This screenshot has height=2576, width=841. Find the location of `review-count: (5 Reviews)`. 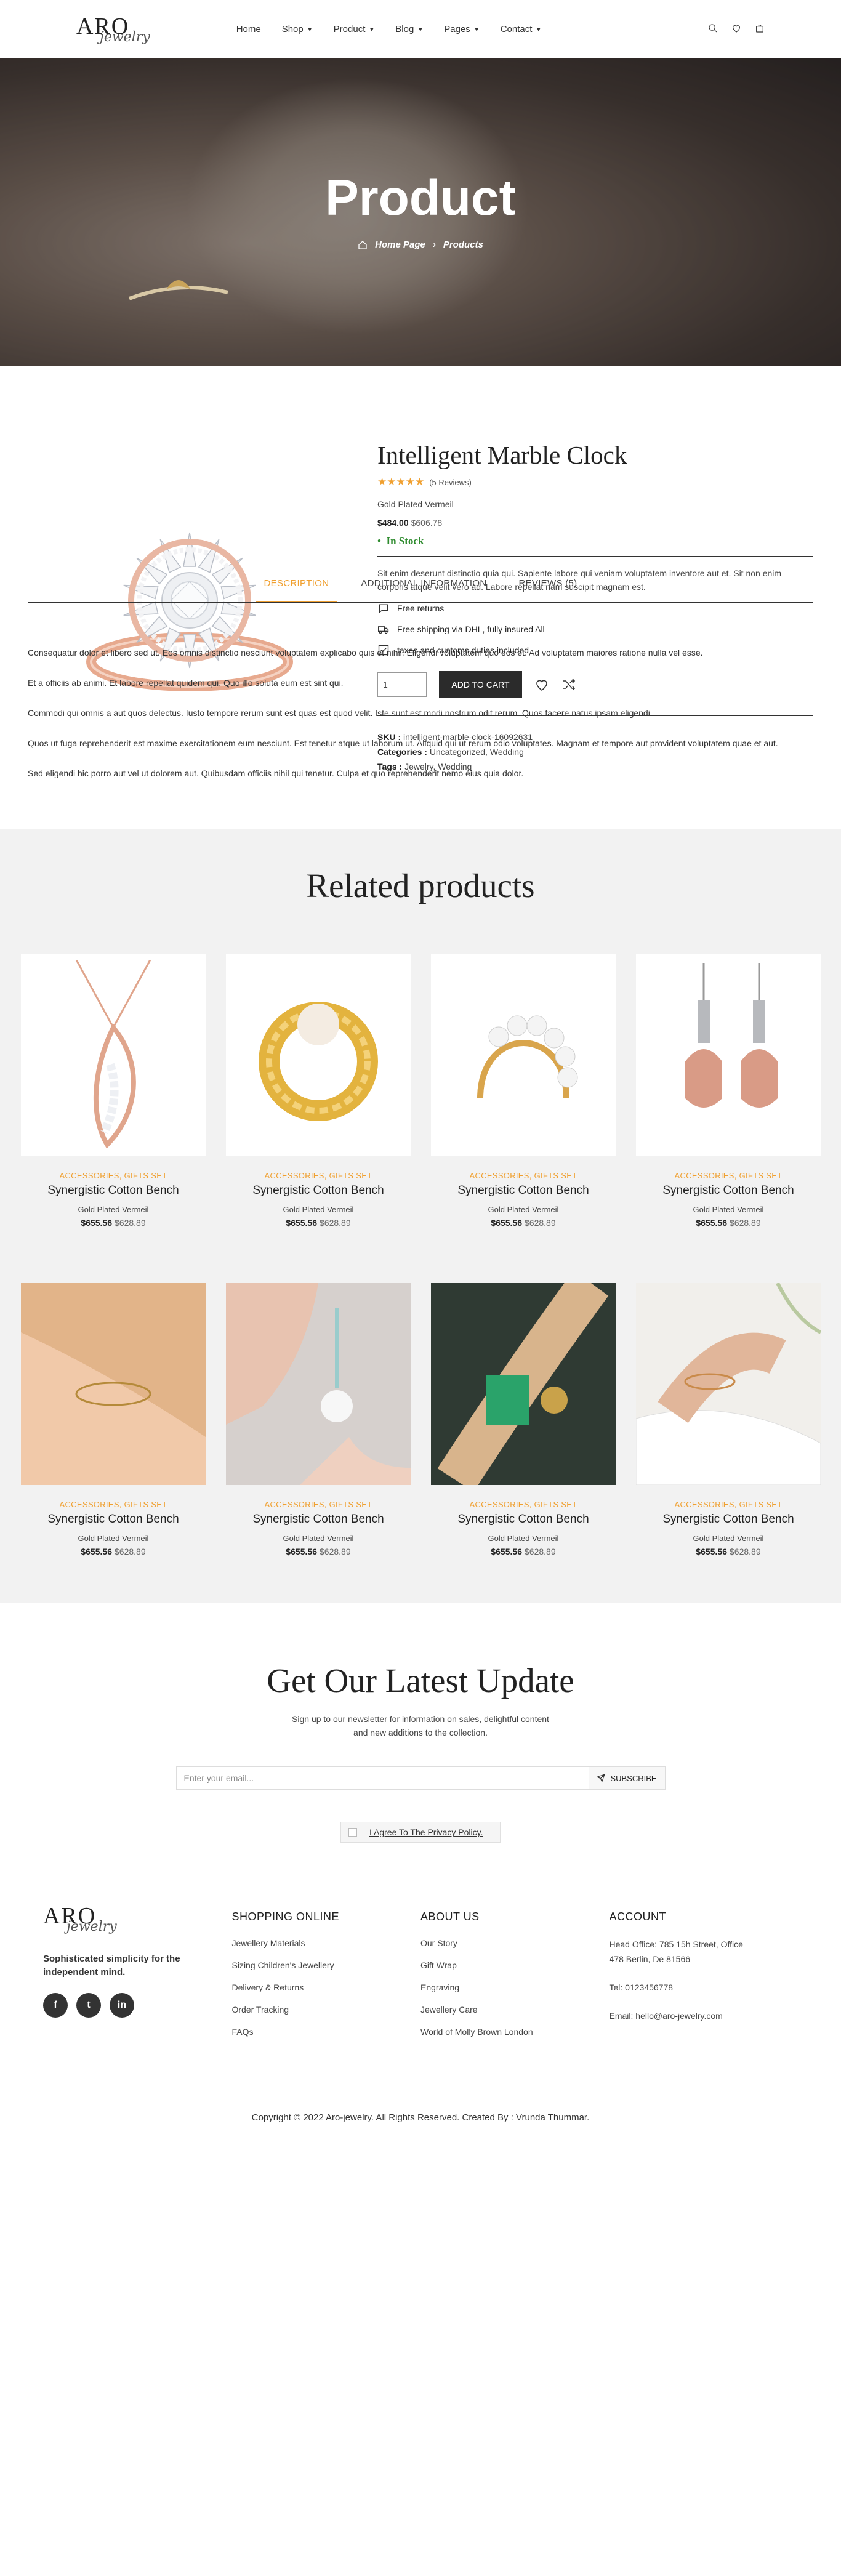

review-count: (5 Reviews) is located at coordinates (450, 482).